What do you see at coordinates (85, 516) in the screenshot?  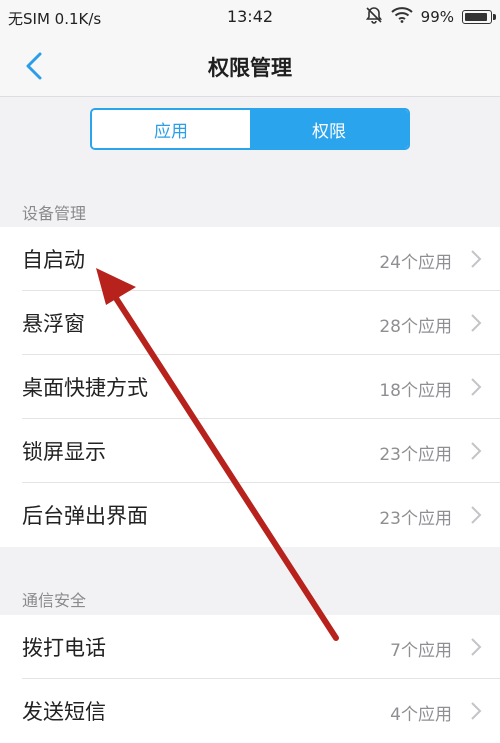 I see `list-item-label: 后台弹出界面` at bounding box center [85, 516].